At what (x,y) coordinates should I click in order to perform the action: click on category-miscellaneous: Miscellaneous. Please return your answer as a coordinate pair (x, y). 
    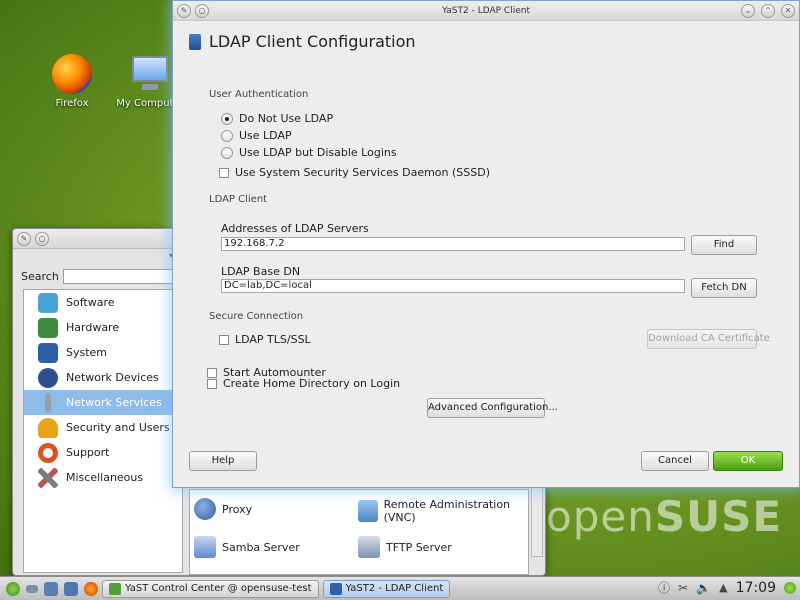
    Looking at the image, I should click on (103, 477).